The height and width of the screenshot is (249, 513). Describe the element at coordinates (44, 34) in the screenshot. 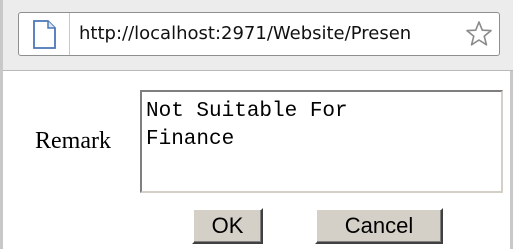

I see `page-icon` at that location.